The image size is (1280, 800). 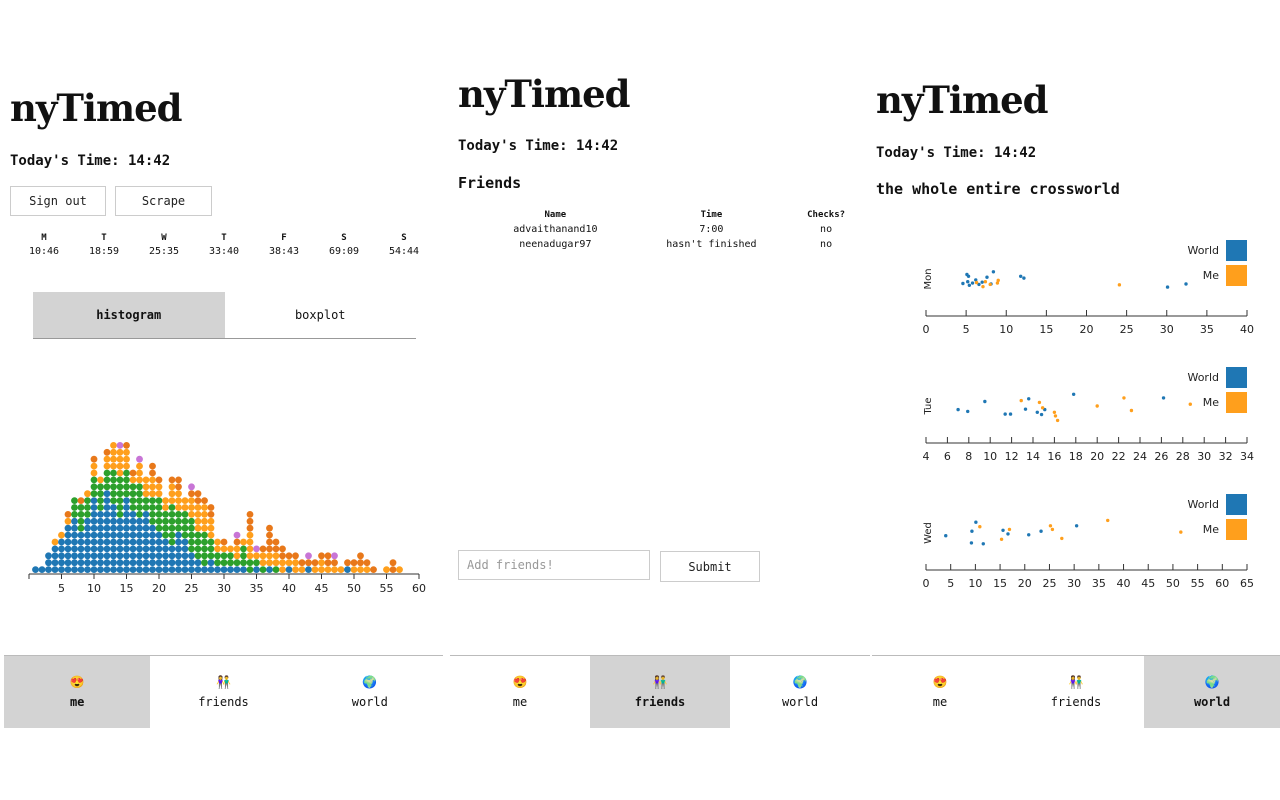 I want to click on add-friends-input, so click(x=554, y=565).